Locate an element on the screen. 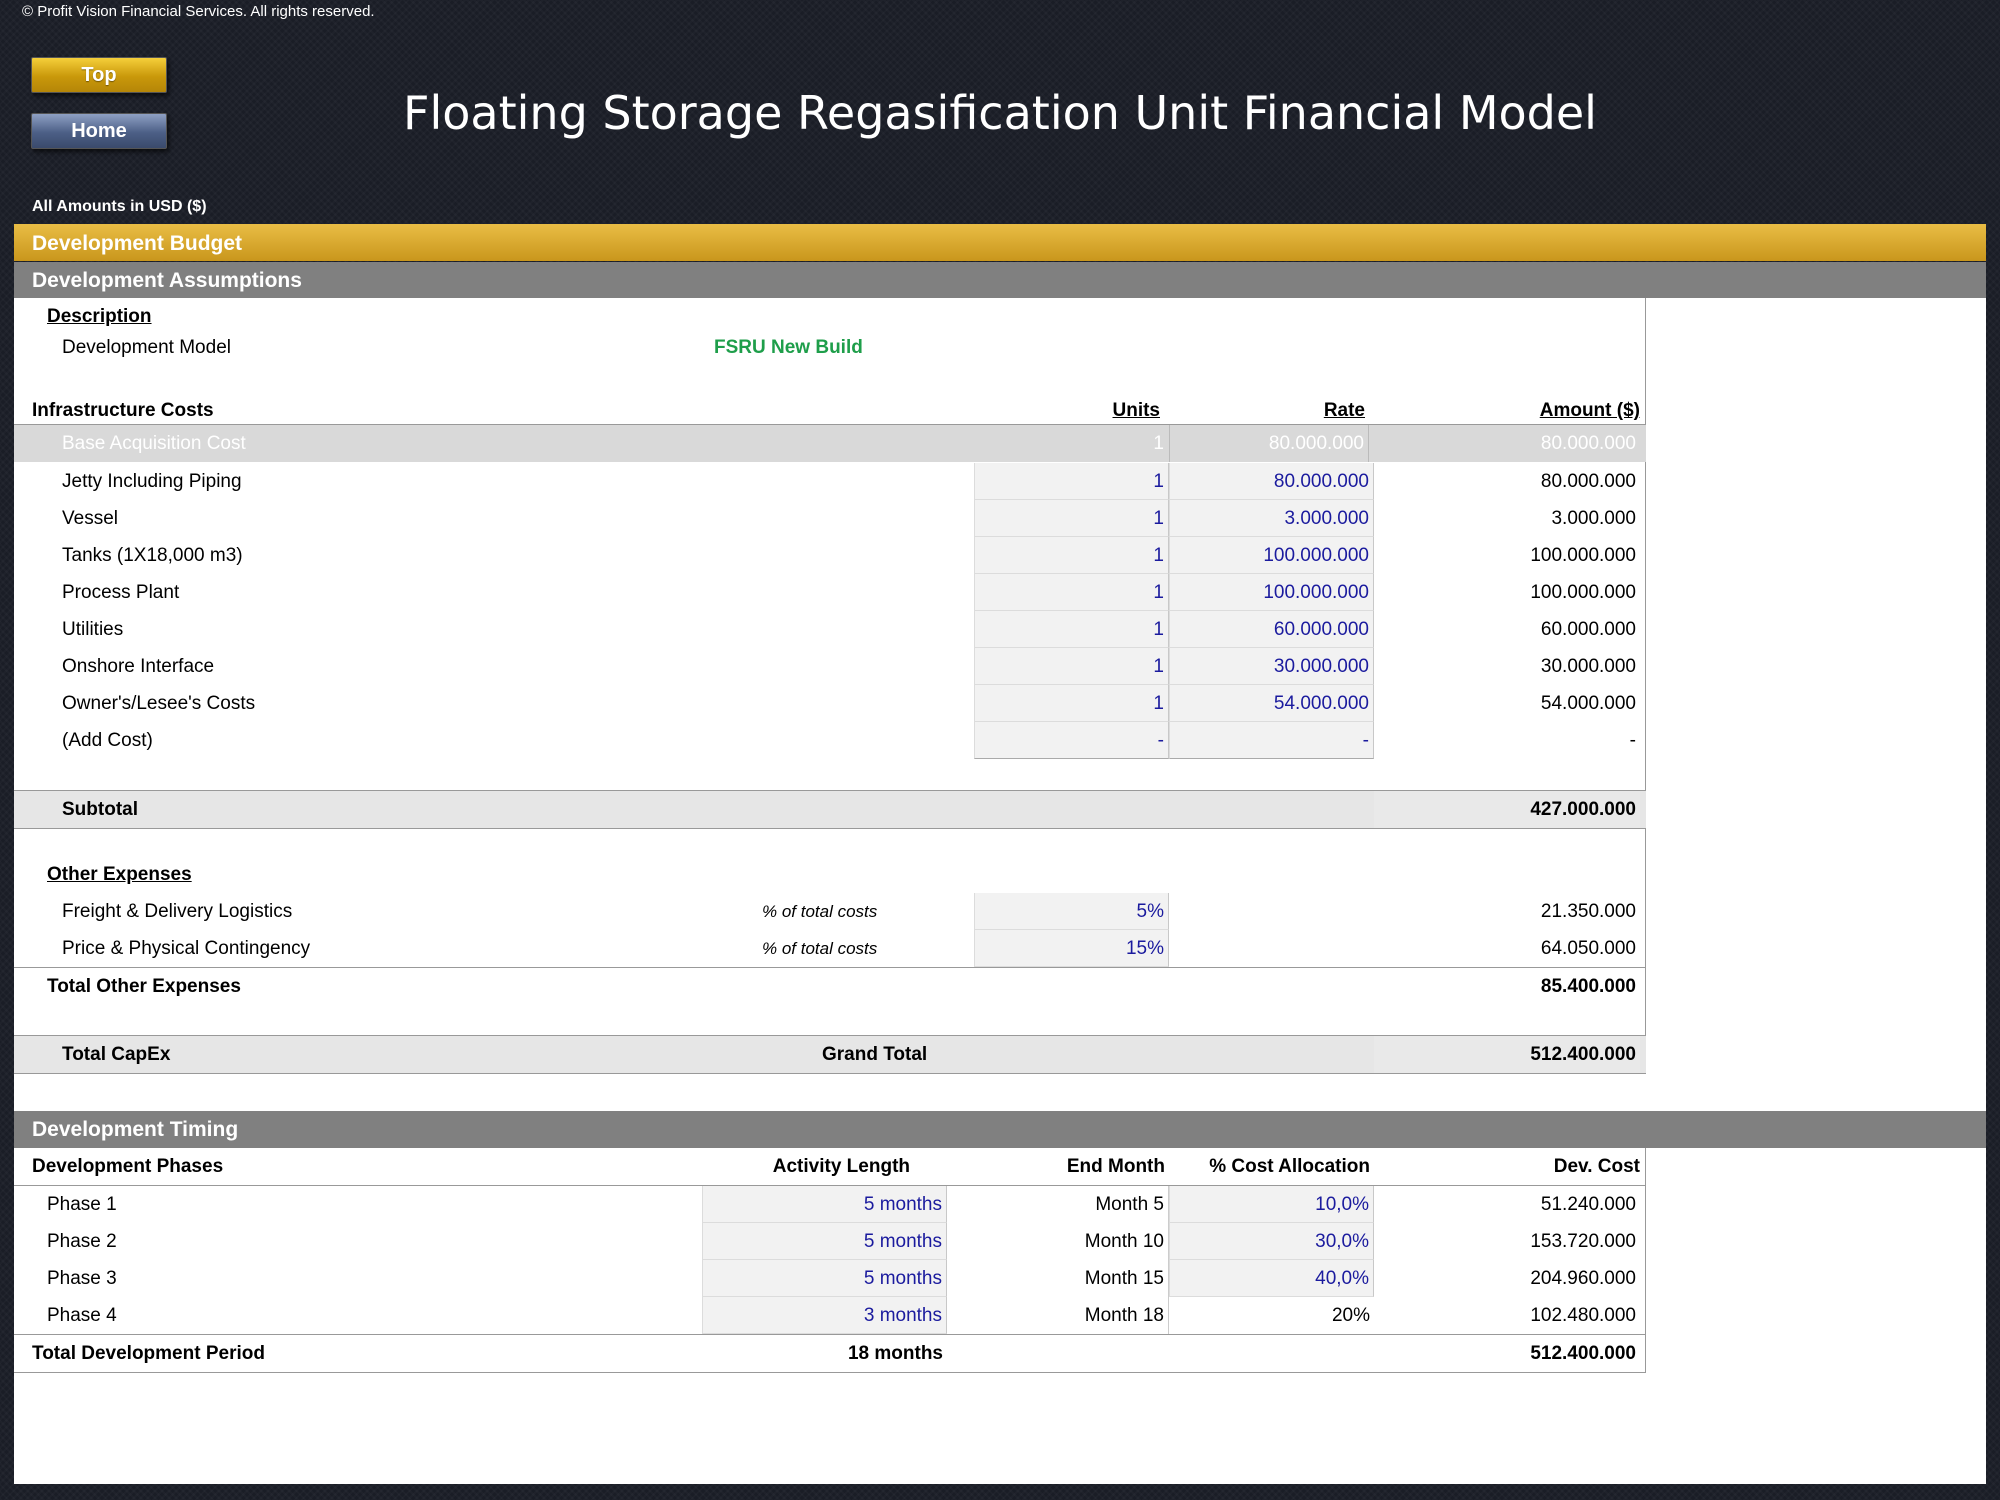 The image size is (2000, 1500). phase-label: Phase 1 is located at coordinates (82, 1204).